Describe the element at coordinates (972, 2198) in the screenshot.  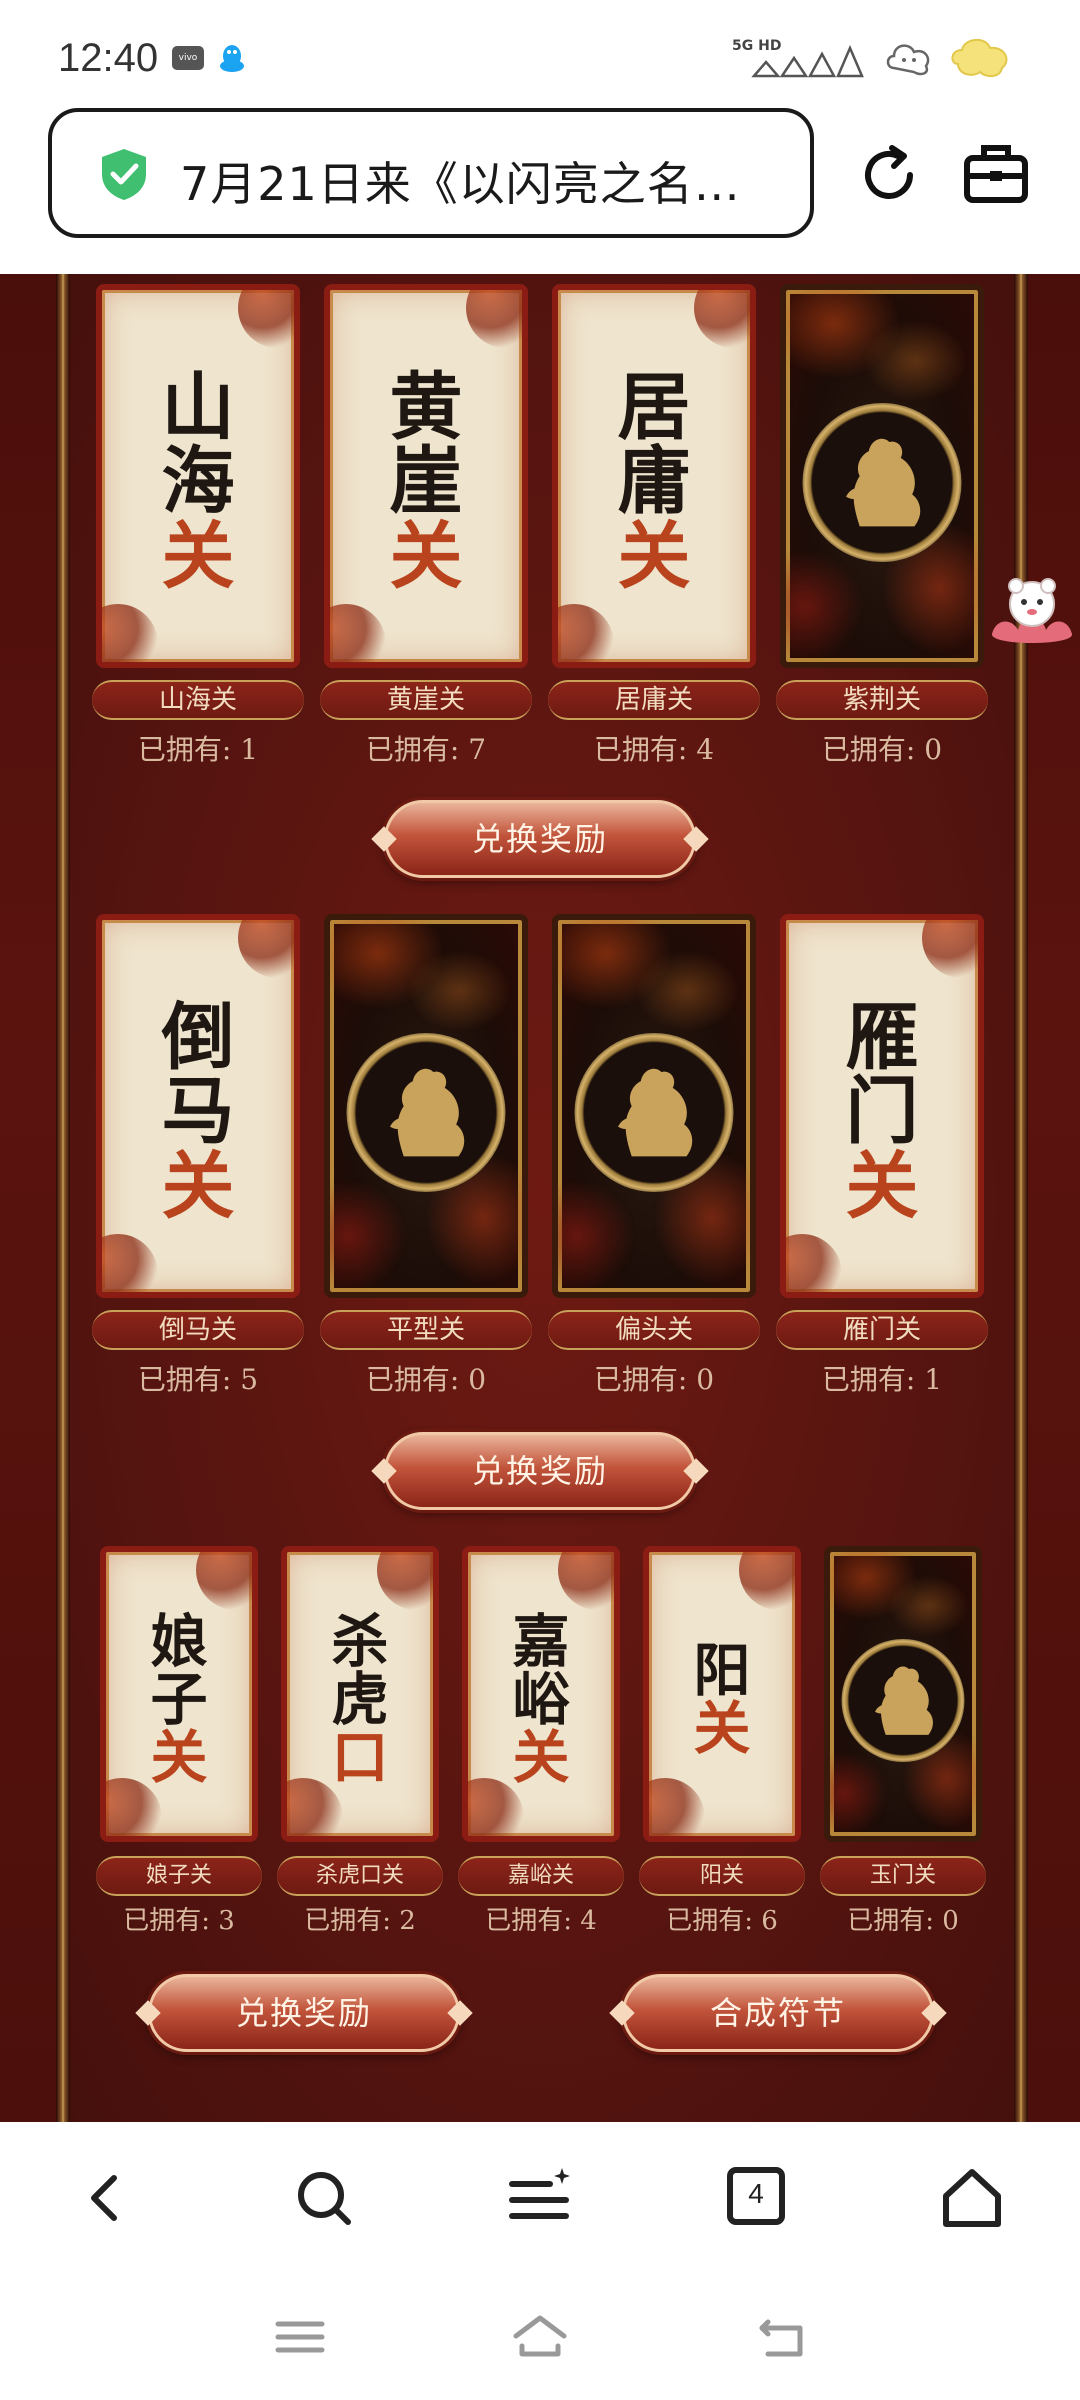
I see `home-icon` at that location.